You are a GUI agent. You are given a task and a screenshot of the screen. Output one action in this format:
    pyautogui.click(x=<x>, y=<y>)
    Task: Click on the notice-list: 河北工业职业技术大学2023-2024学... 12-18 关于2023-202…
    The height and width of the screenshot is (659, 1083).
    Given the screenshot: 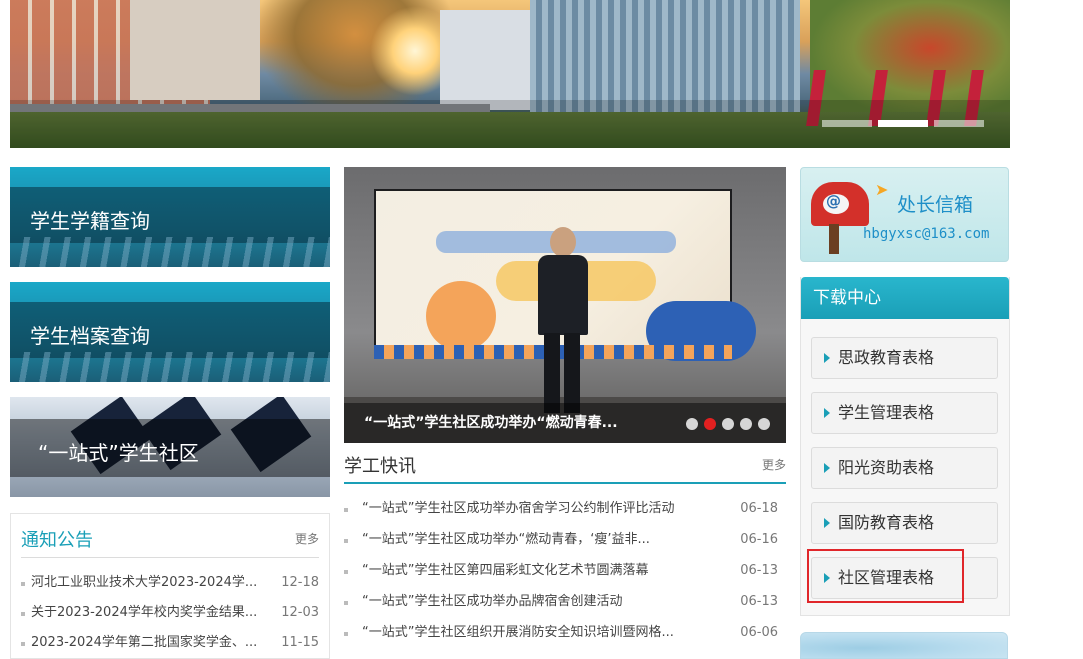 What is the action you would take?
    pyautogui.click(x=170, y=614)
    